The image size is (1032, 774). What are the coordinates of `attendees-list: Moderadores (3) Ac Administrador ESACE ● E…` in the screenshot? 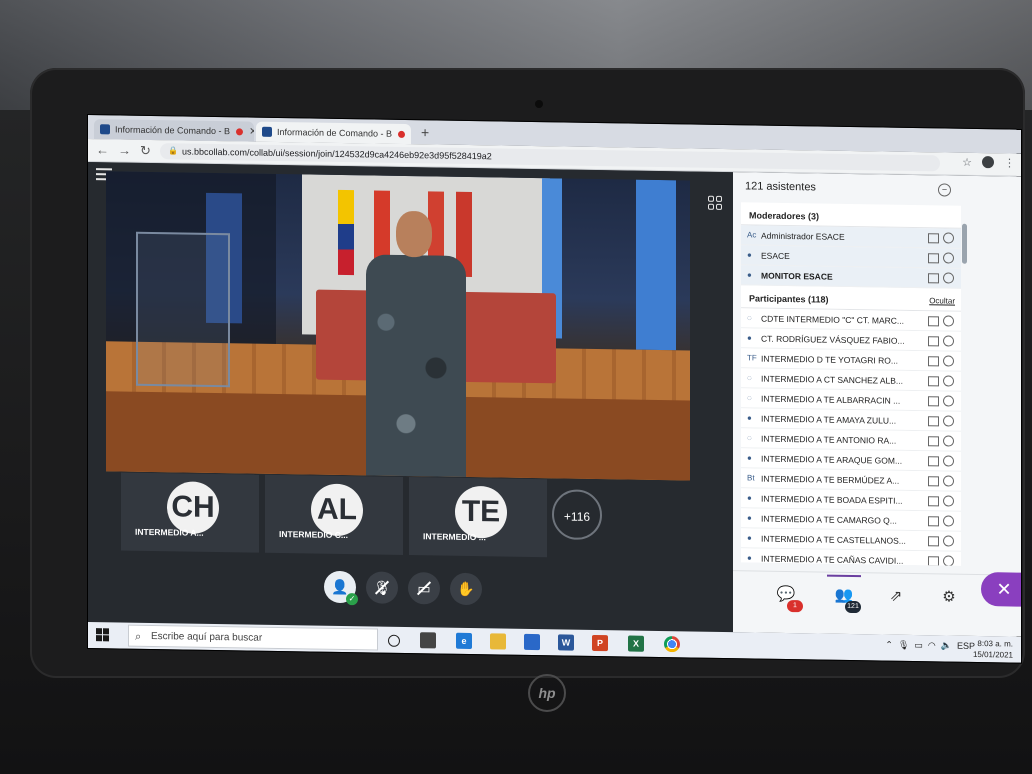 It's located at (851, 384).